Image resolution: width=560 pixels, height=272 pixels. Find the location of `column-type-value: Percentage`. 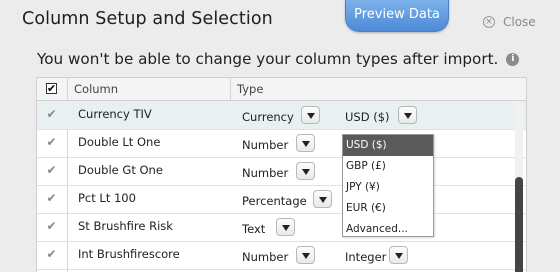

column-type-value: Percentage is located at coordinates (274, 201).